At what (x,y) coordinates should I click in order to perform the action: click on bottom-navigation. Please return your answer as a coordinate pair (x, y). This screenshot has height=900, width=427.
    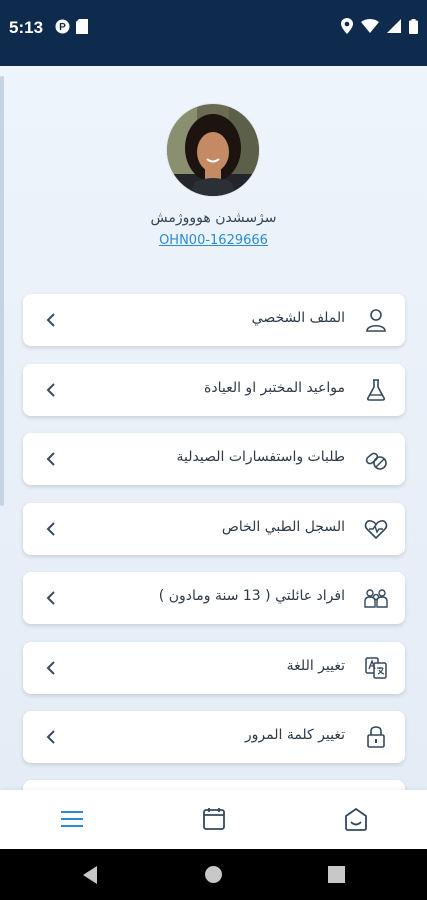
    Looking at the image, I should click on (213, 819).